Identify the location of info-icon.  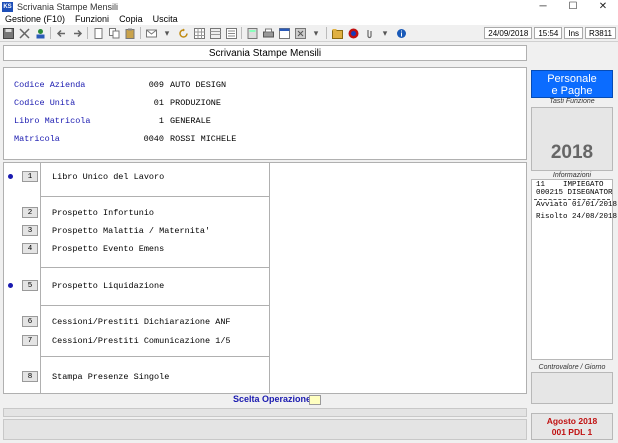
(401, 33).